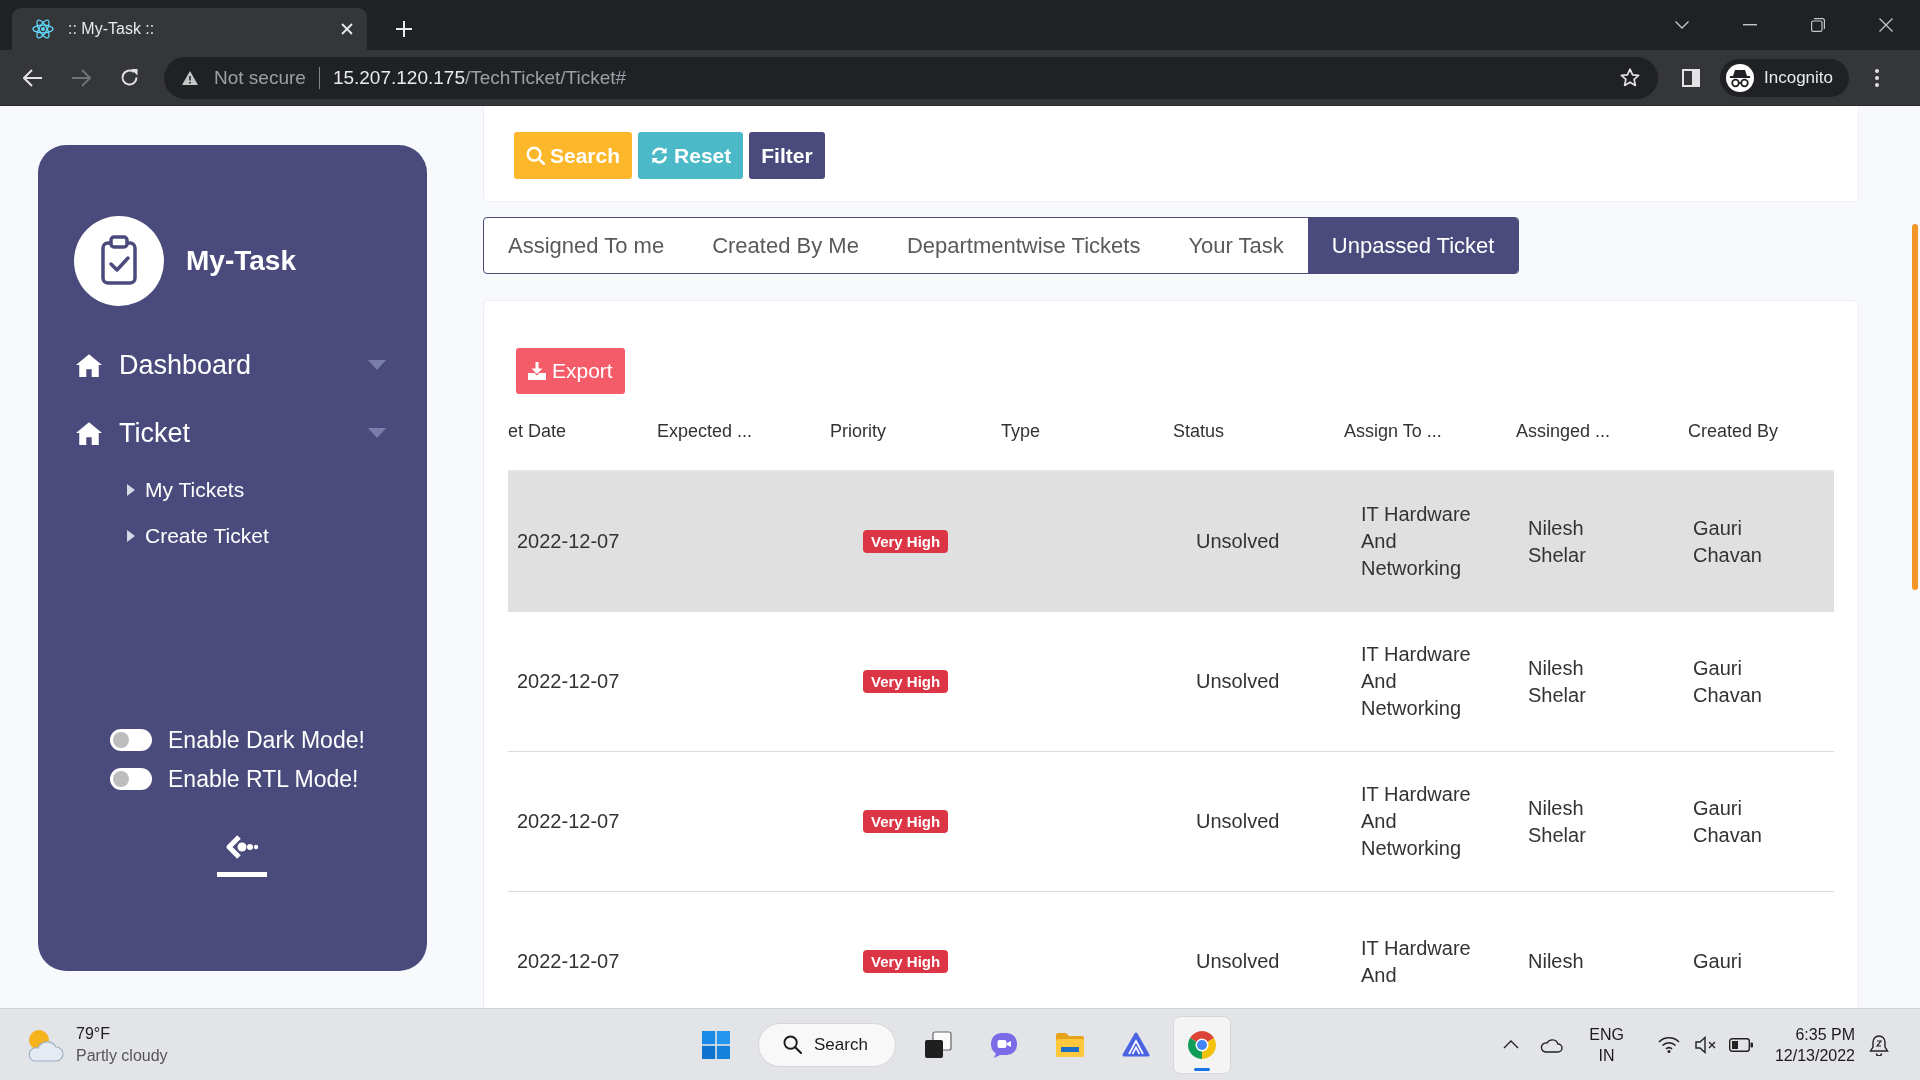 The height and width of the screenshot is (1080, 1920). What do you see at coordinates (1877, 77) in the screenshot?
I see `more-icon` at bounding box center [1877, 77].